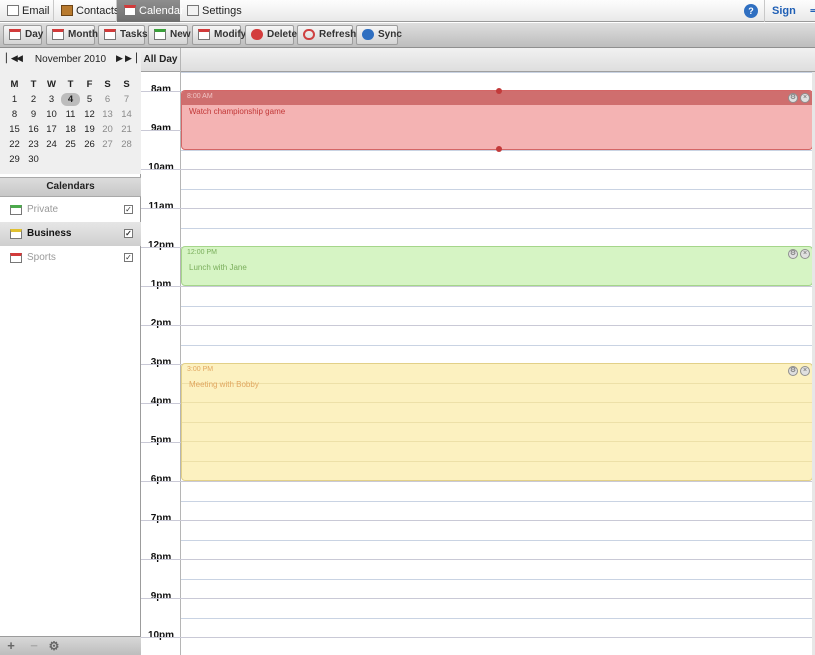 The height and width of the screenshot is (655, 815). I want to click on day-cell: 23, so click(33, 144).